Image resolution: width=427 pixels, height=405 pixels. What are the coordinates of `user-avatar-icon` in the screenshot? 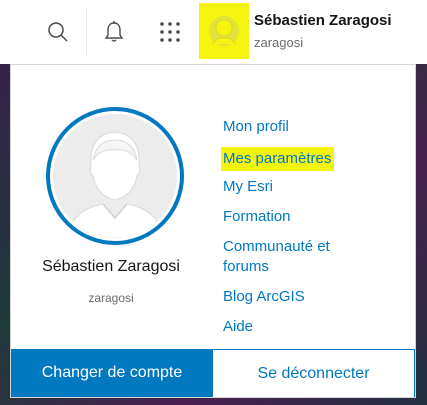 It's located at (224, 31).